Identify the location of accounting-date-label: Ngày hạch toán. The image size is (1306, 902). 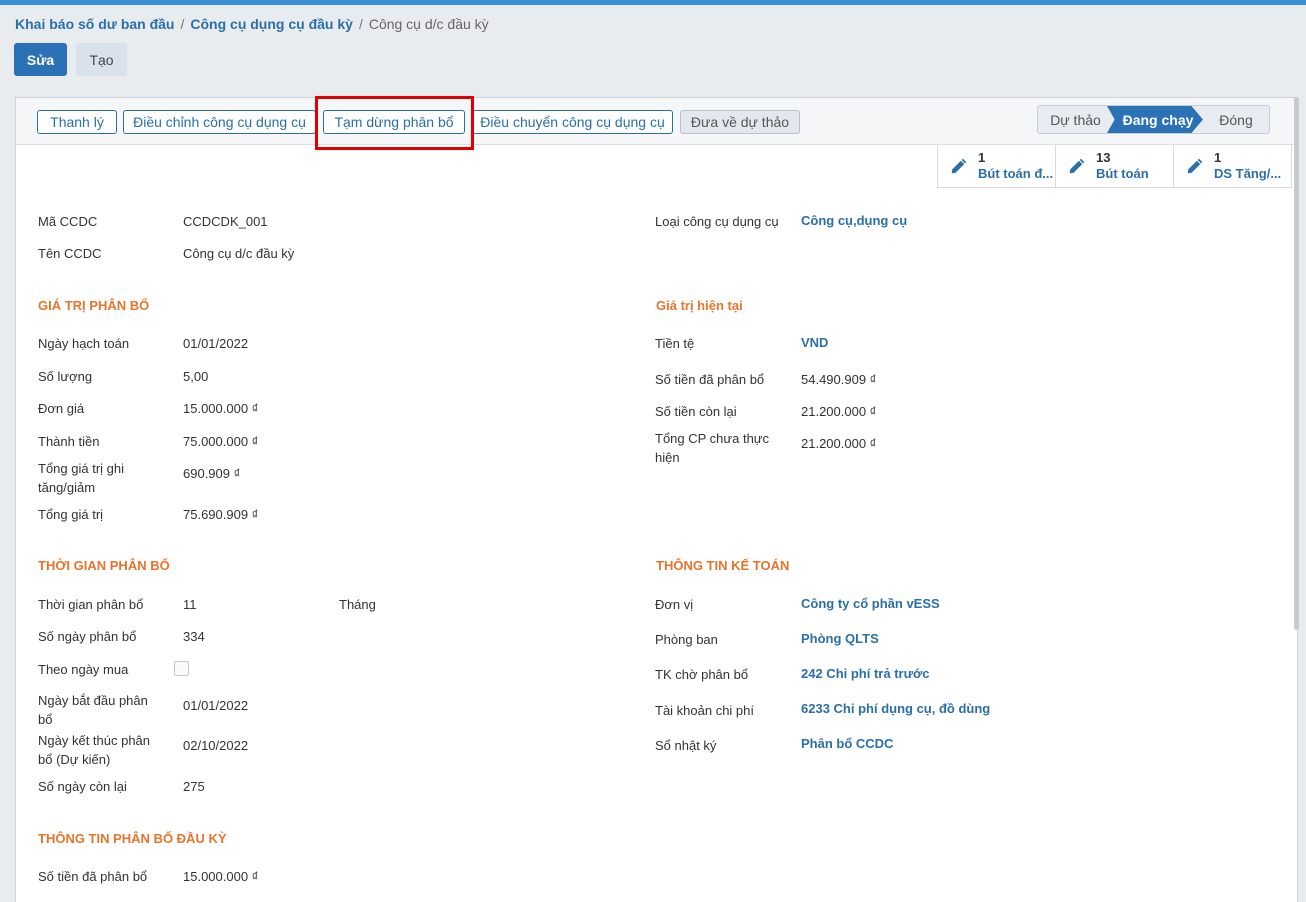
(84, 343).